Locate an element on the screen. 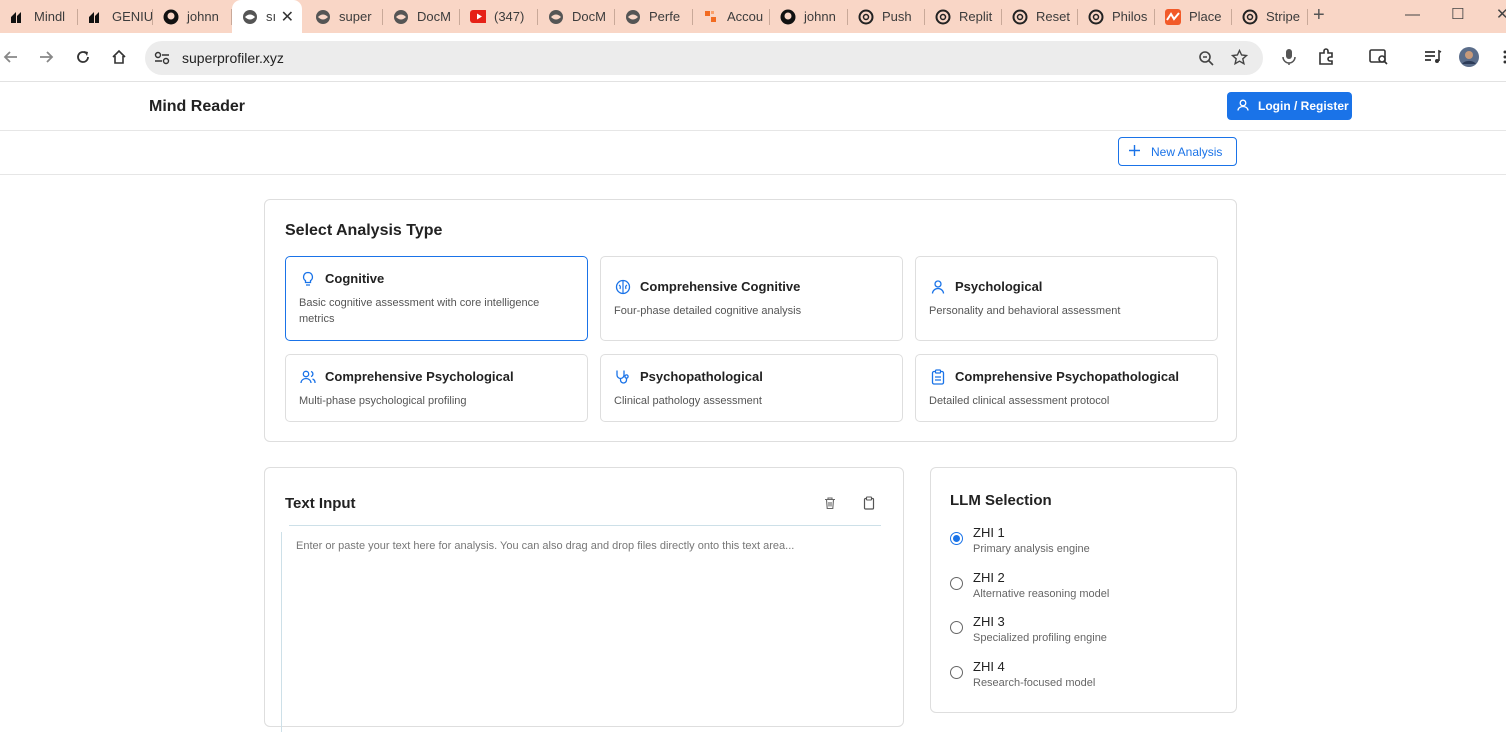 Image resolution: width=1506 pixels, height=732 pixels. browser-toolbar: superprofiler.xyz is located at coordinates (753, 57).